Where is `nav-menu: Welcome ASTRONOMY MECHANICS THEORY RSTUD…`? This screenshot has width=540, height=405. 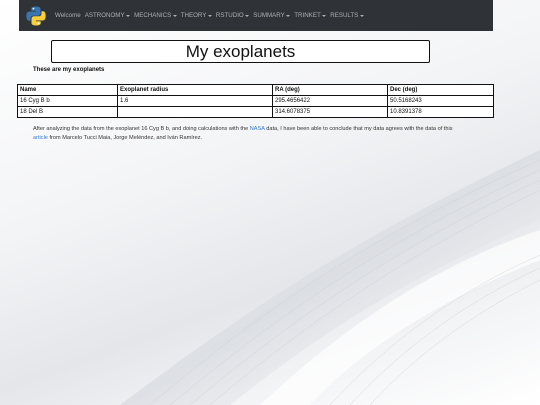 nav-menu: Welcome ASTRONOMY MECHANICS THEORY RSTUD… is located at coordinates (209, 15).